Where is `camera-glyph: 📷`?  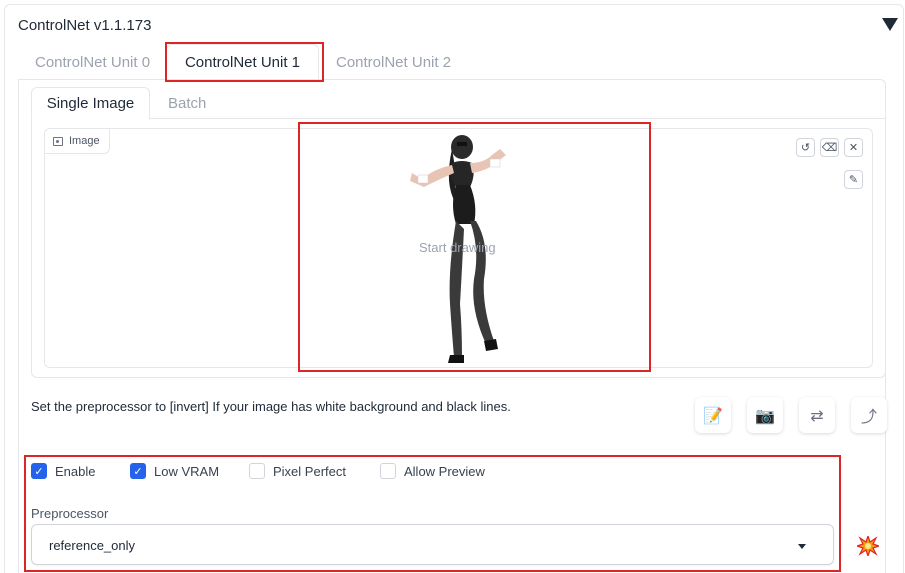 camera-glyph: 📷 is located at coordinates (765, 415).